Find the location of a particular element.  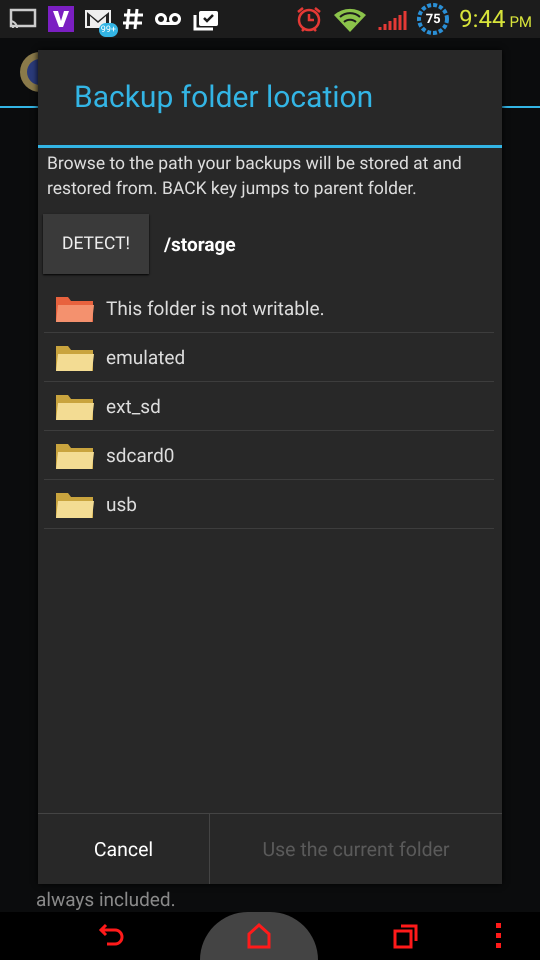

folder-name: sdcard0 is located at coordinates (140, 455).